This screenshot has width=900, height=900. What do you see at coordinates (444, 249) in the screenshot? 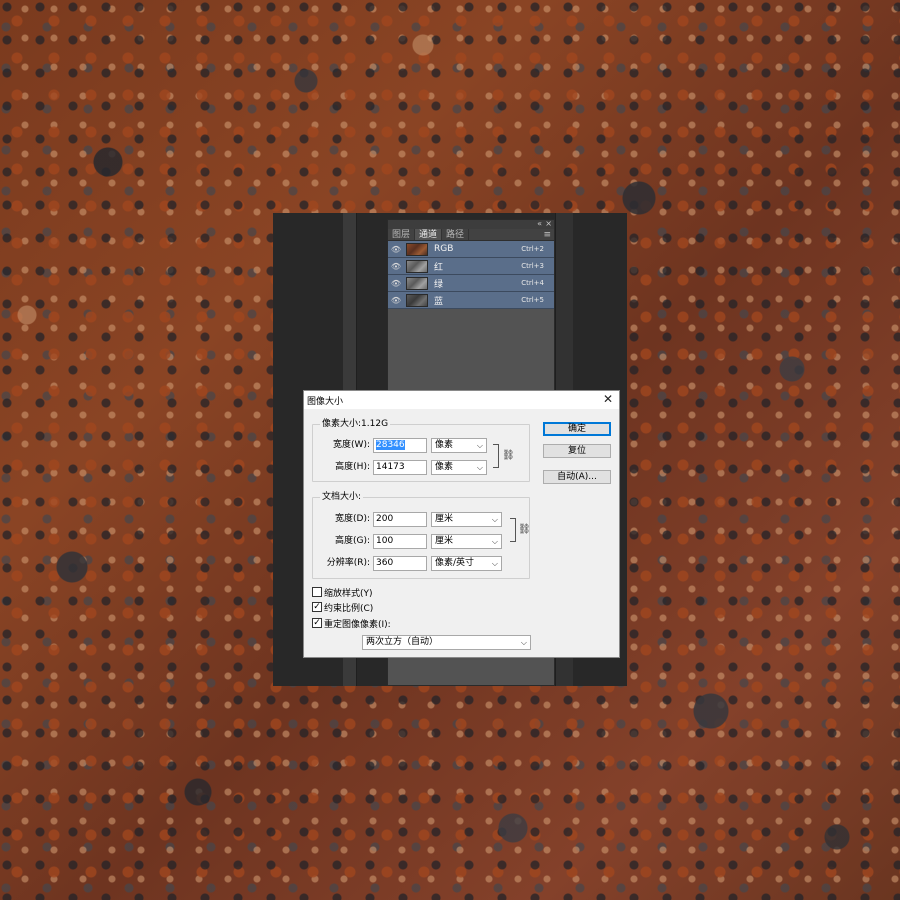
I see `channel-name: RGB` at bounding box center [444, 249].